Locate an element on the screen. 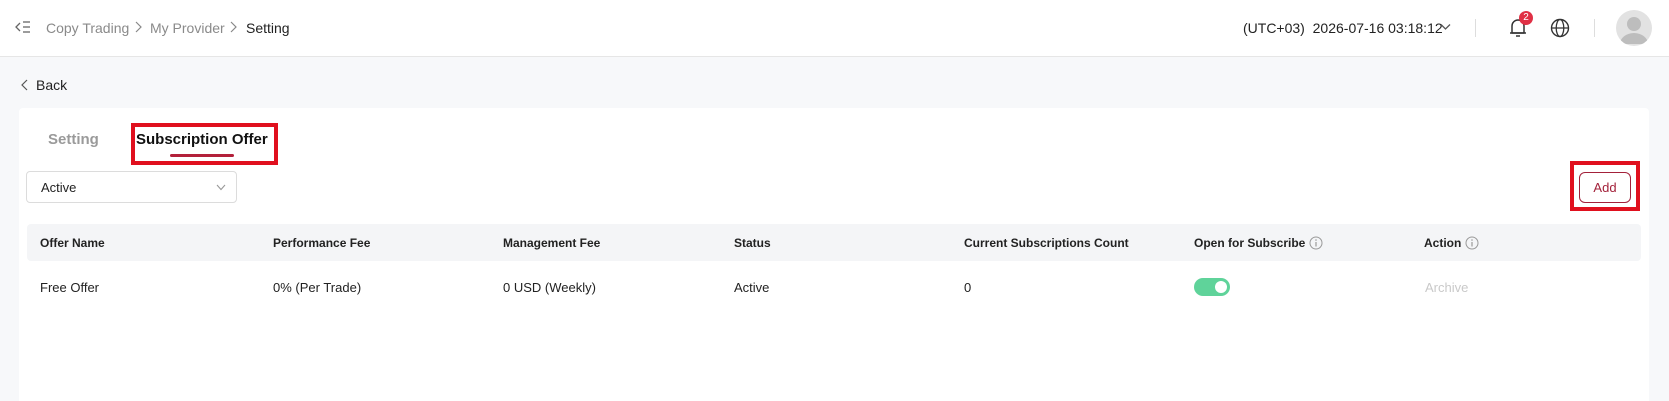 This screenshot has width=1669, height=401. column-action: Action is located at coordinates (1451, 243).